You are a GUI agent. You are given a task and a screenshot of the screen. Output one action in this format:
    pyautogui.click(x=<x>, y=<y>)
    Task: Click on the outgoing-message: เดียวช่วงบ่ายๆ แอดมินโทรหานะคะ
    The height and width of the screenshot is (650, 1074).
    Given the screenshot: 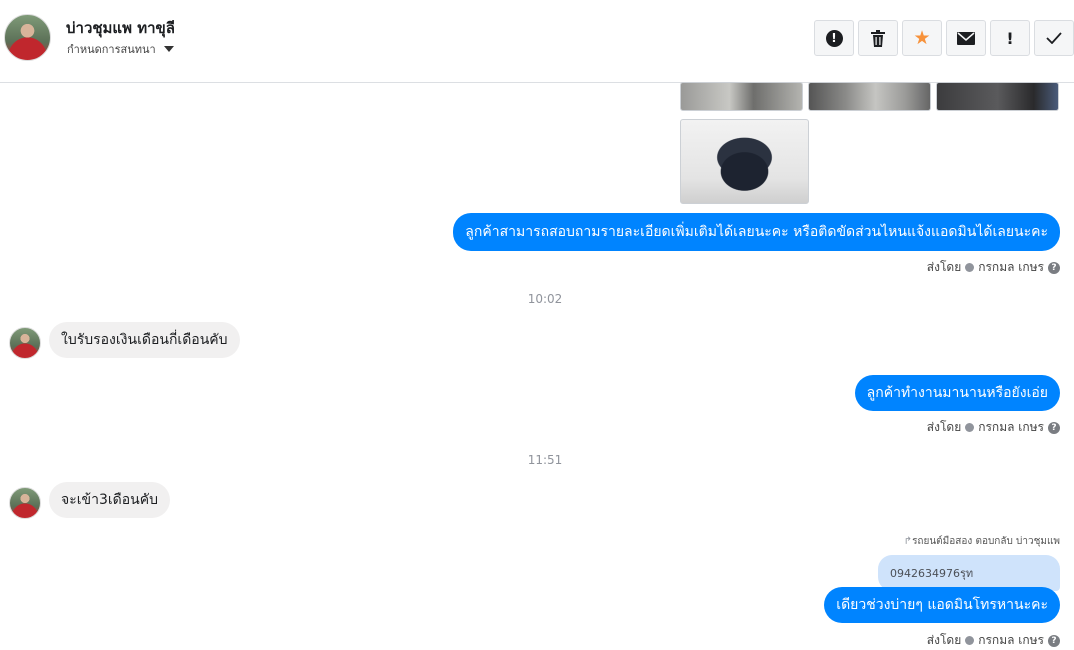 What is the action you would take?
    pyautogui.click(x=942, y=605)
    